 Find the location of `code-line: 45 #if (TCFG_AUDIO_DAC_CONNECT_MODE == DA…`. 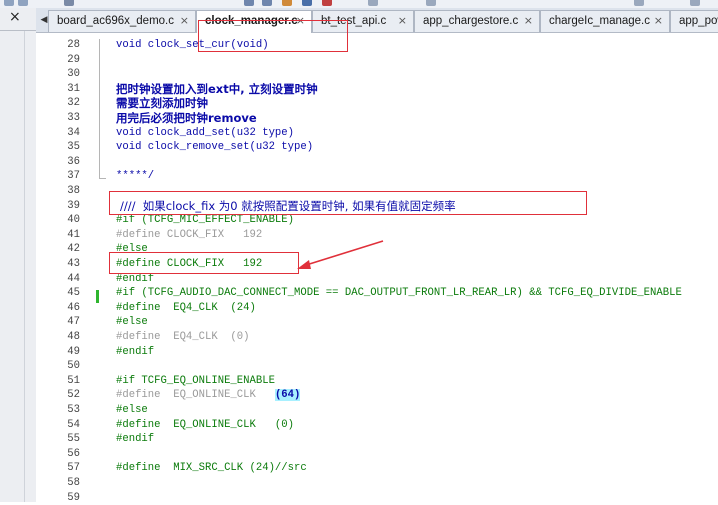

code-line: 45 #if (TCFG_AUDIO_DAC_CONNECT_MODE == DA… is located at coordinates (377, 293).